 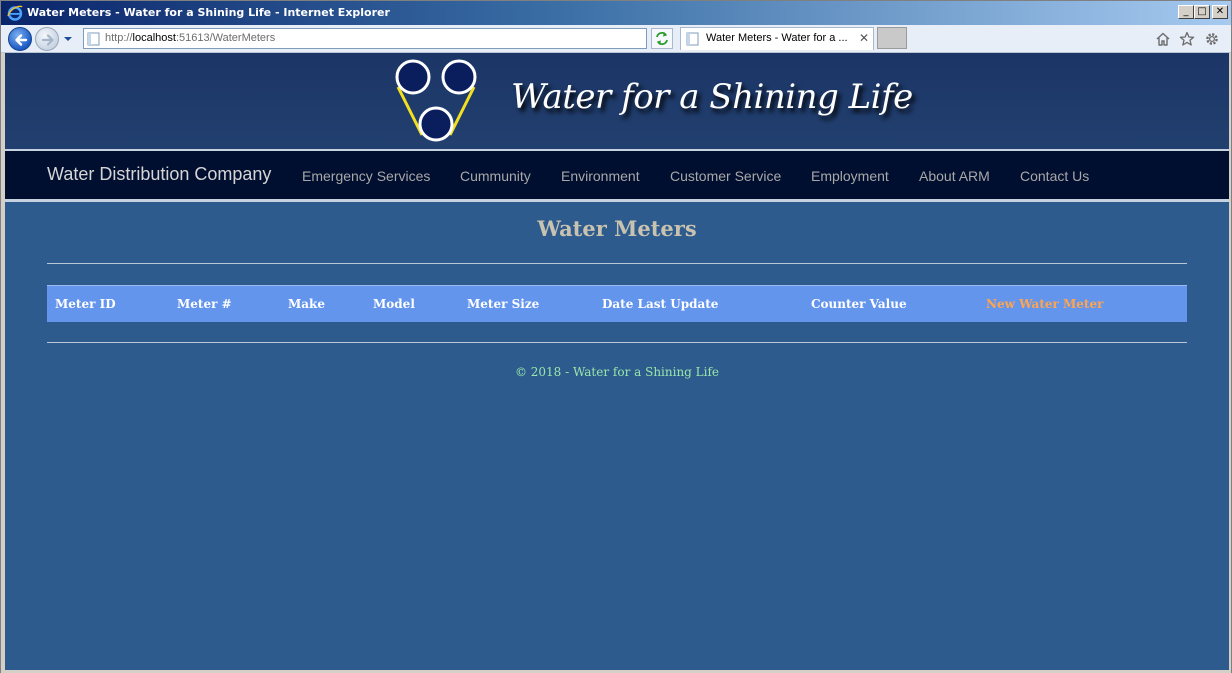 I want to click on favorites-star-icon, so click(x=1187, y=39).